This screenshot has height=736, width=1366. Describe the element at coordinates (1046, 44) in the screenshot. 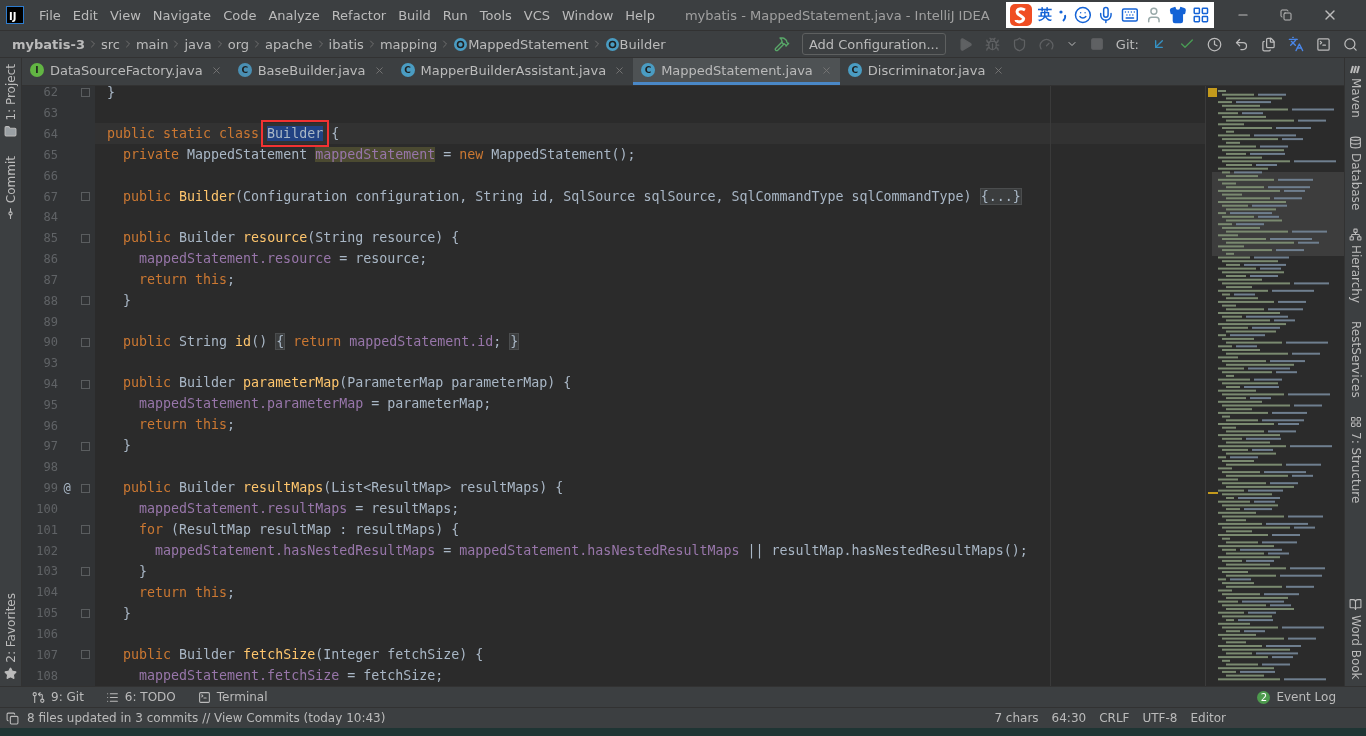

I see `profile-icon` at that location.